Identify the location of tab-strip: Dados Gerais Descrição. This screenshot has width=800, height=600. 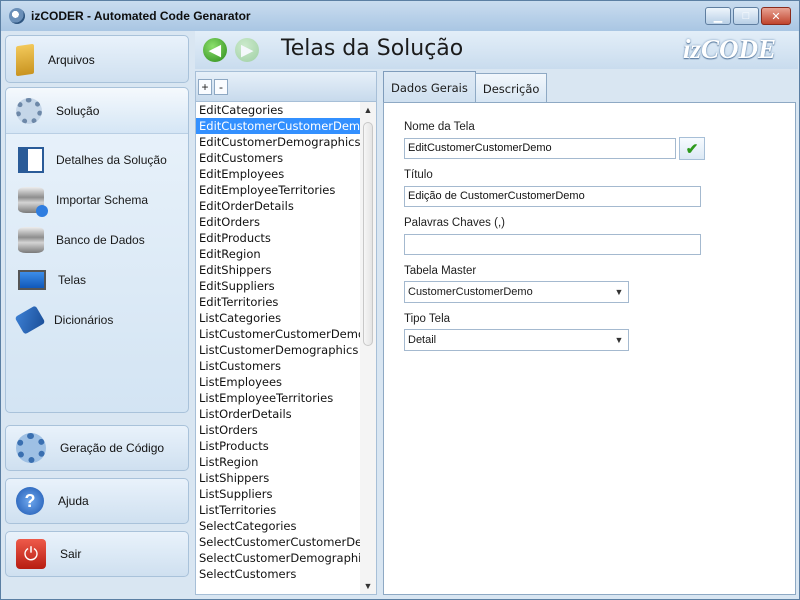
(465, 87).